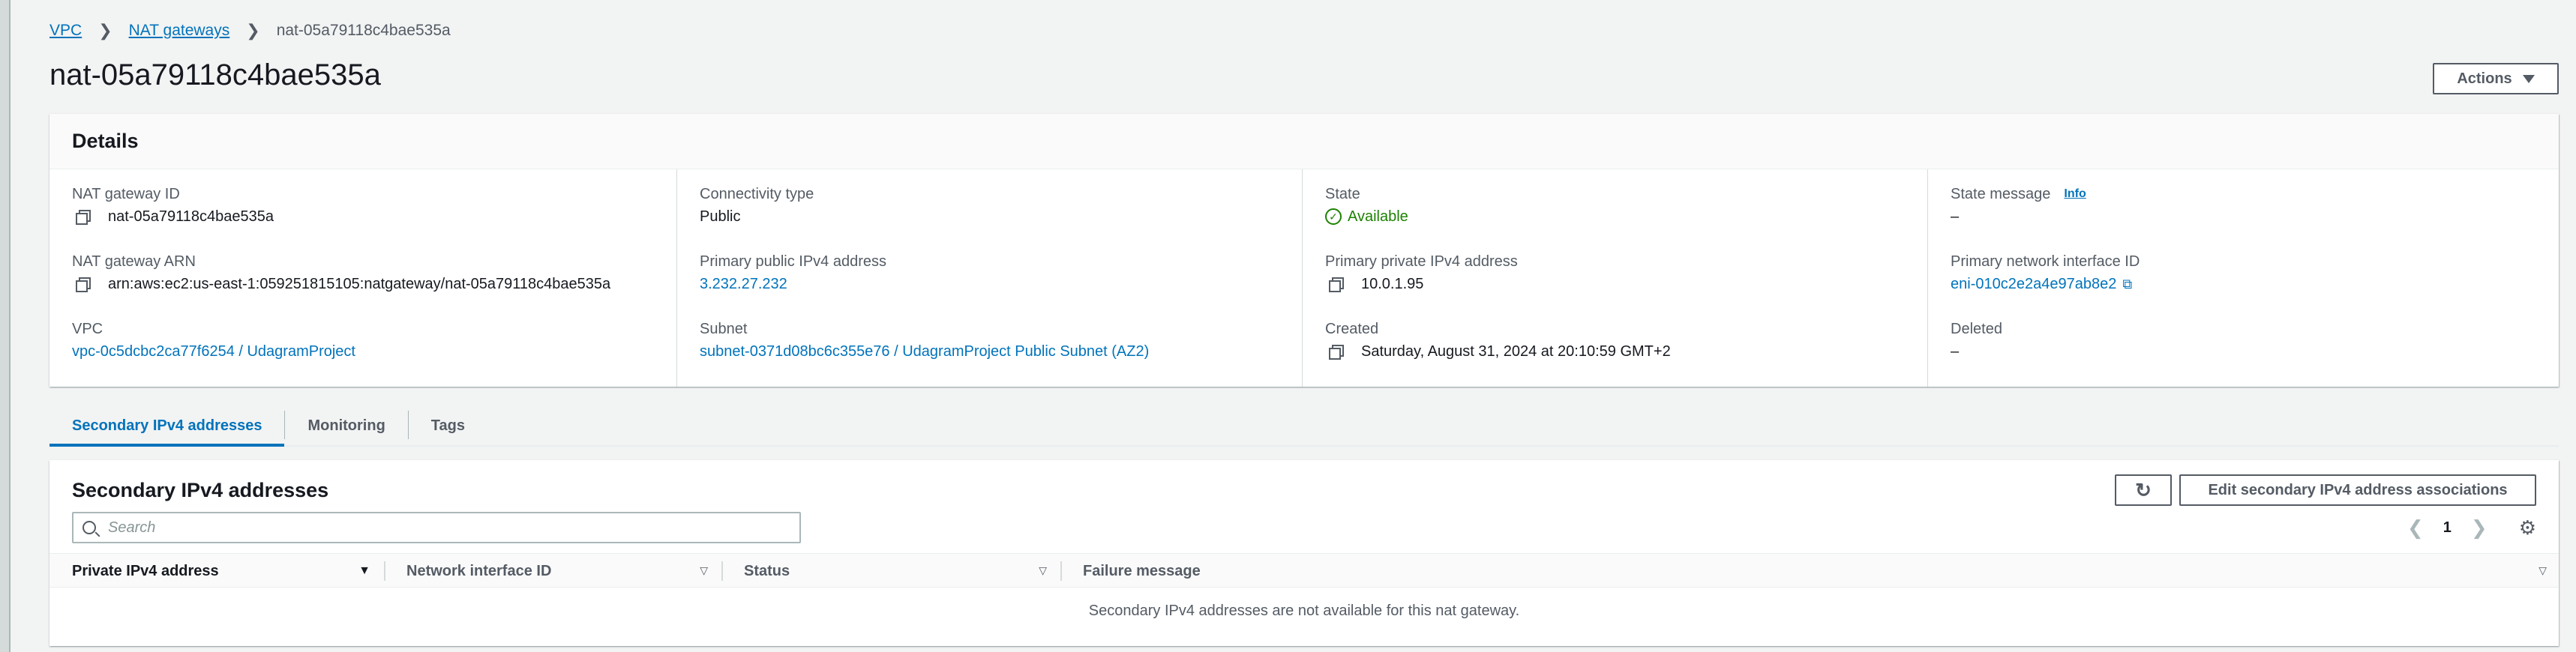 This screenshot has width=2576, height=652. What do you see at coordinates (346, 431) in the screenshot?
I see `tab-monitoring: Monitoring` at bounding box center [346, 431].